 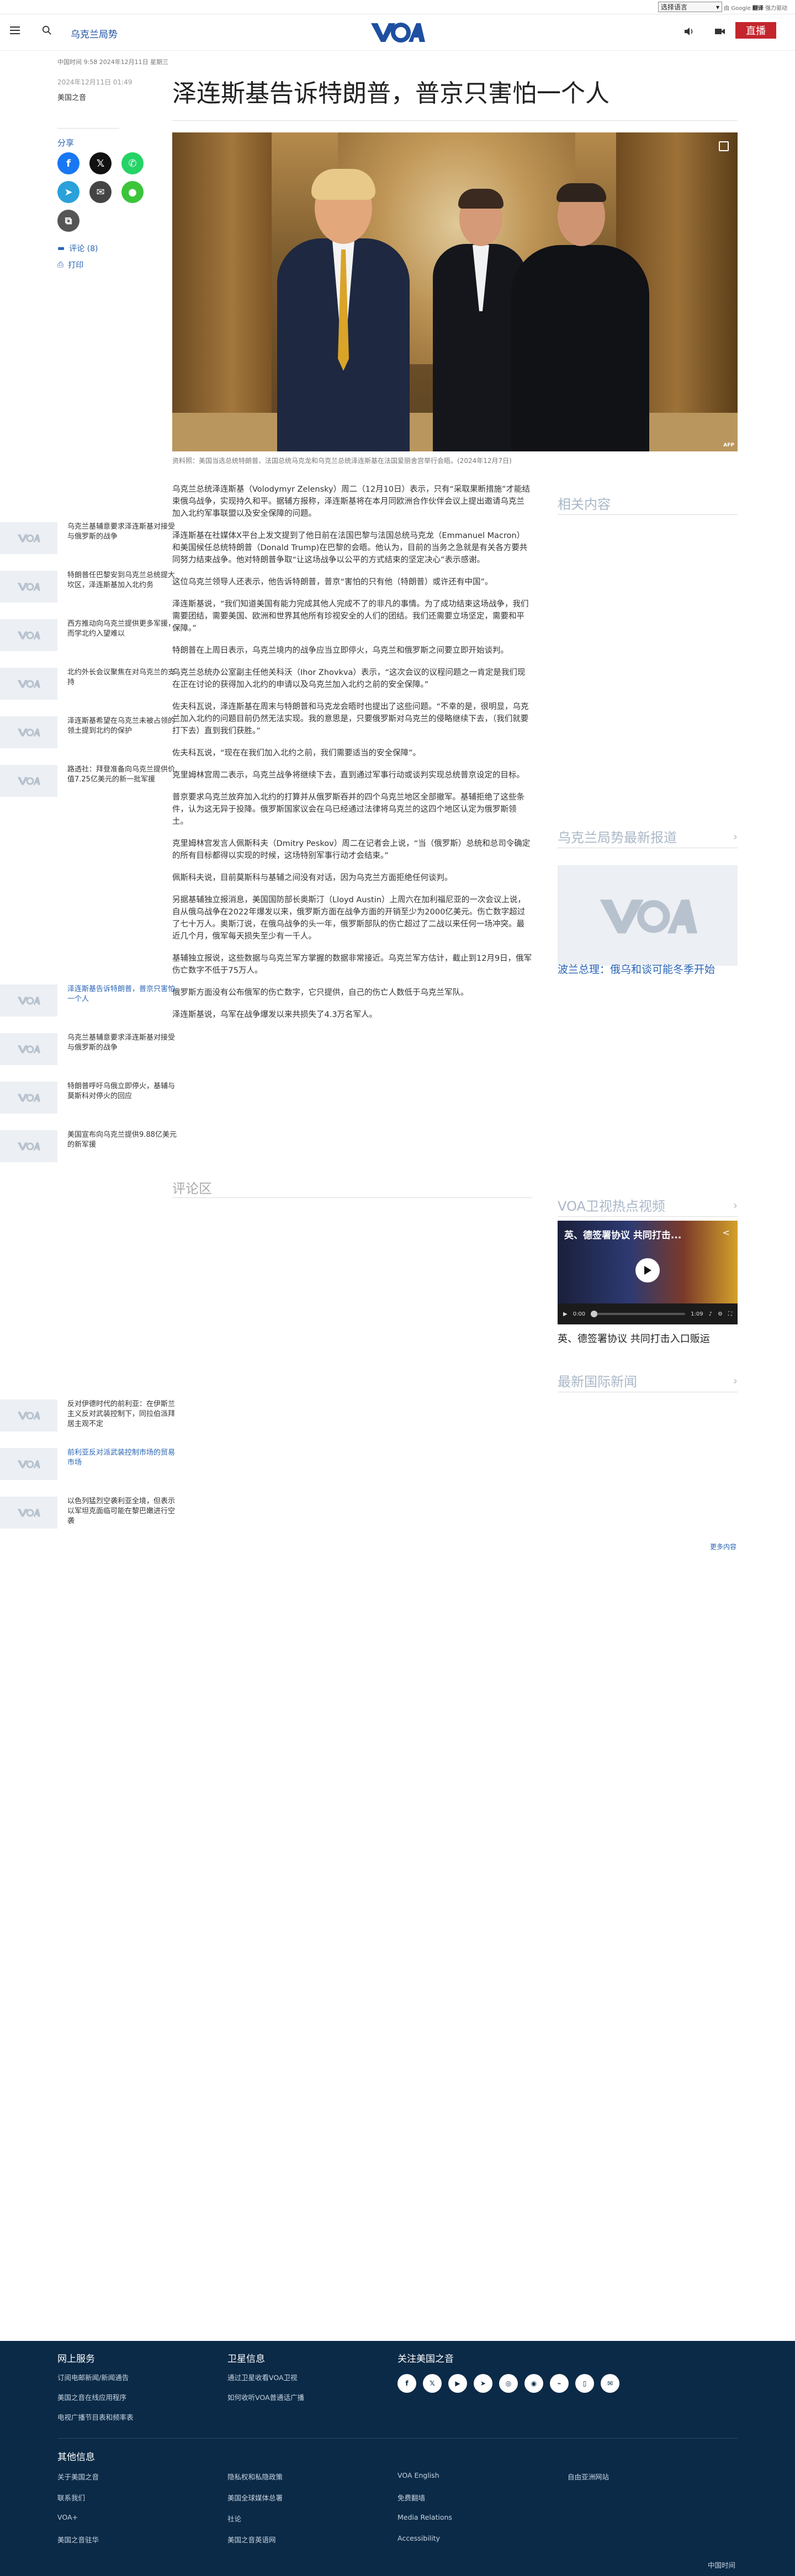 What do you see at coordinates (321, 992) in the screenshot?
I see `paragraph: 俄罗斯方面没有公布俄军的伤亡数字，它只提供，自己的伤亡人数低于乌克兰军队。` at bounding box center [321, 992].